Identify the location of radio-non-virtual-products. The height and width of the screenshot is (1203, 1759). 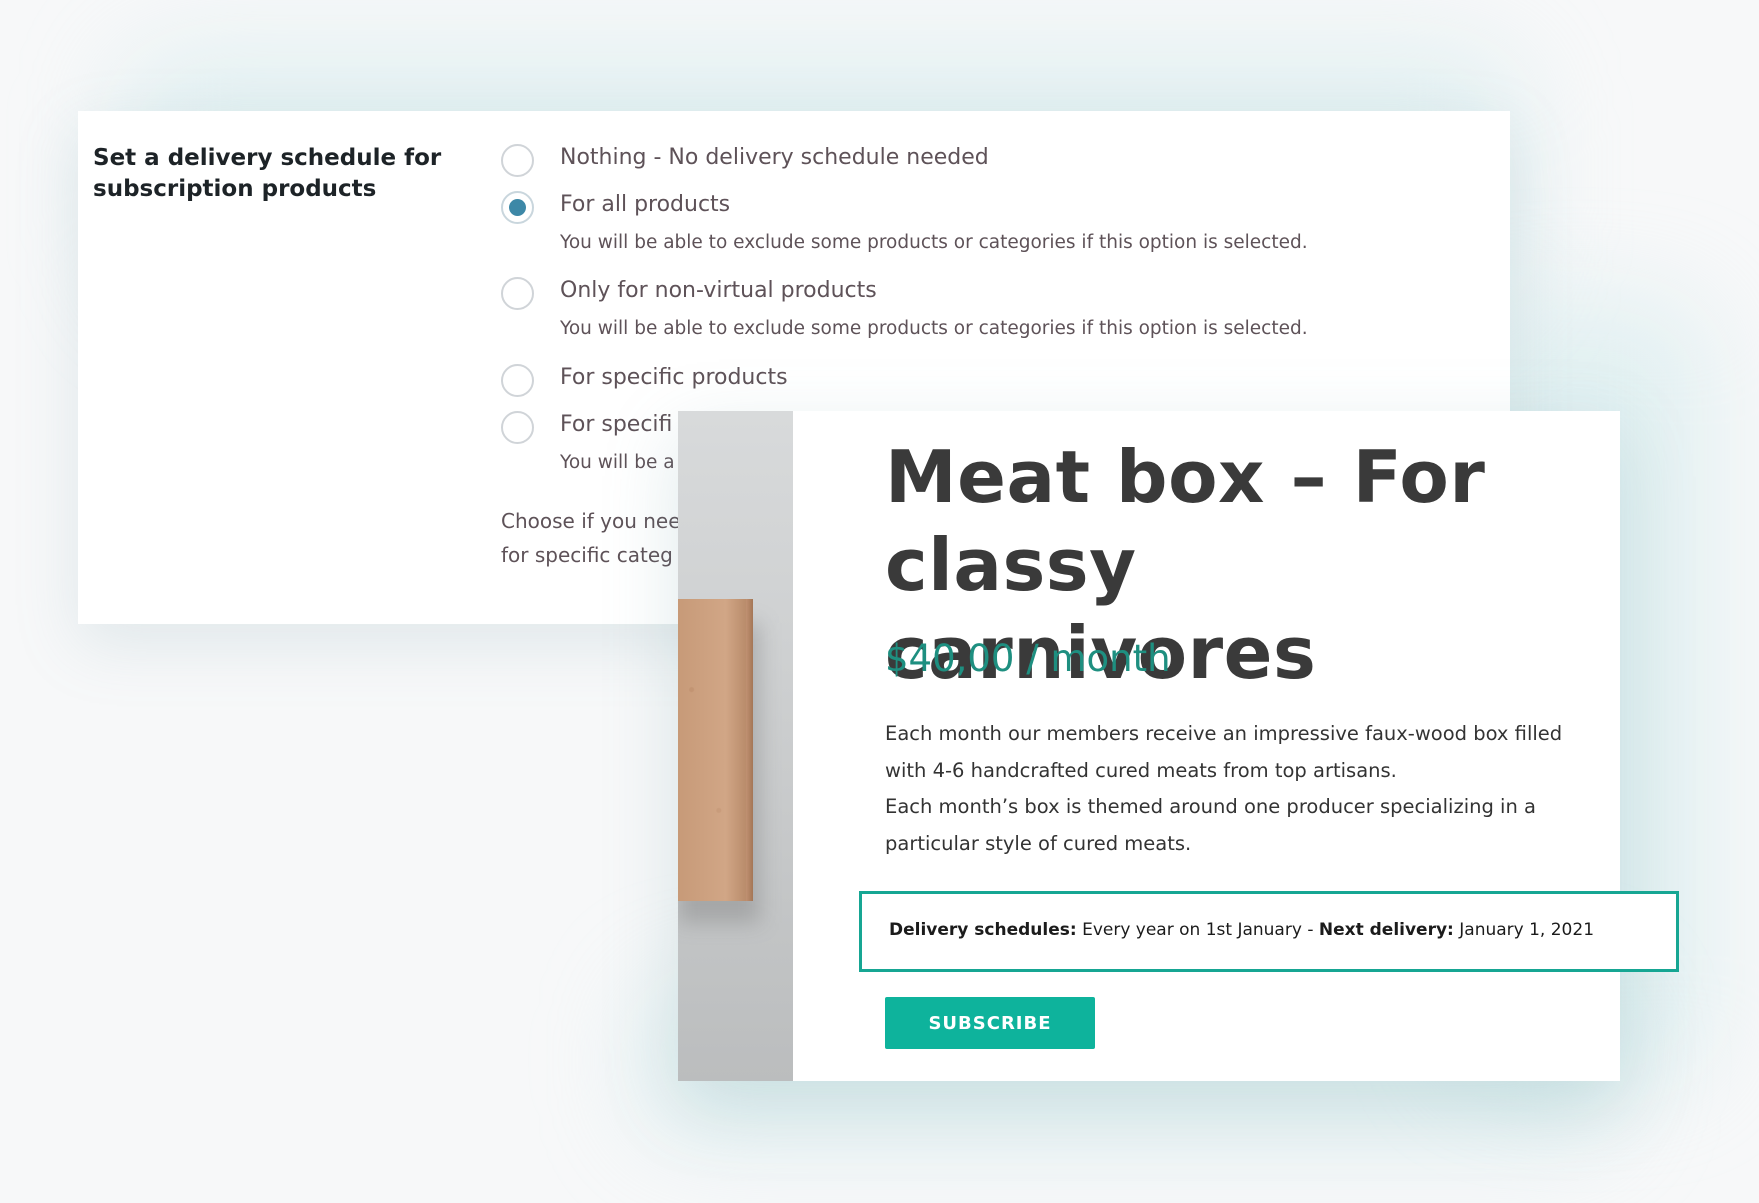
(517, 293).